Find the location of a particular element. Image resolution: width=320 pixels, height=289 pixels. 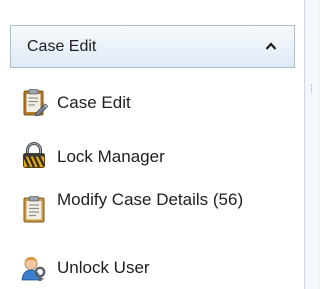

nav-item-case-edit: Case Edit is located at coordinates (157, 104).